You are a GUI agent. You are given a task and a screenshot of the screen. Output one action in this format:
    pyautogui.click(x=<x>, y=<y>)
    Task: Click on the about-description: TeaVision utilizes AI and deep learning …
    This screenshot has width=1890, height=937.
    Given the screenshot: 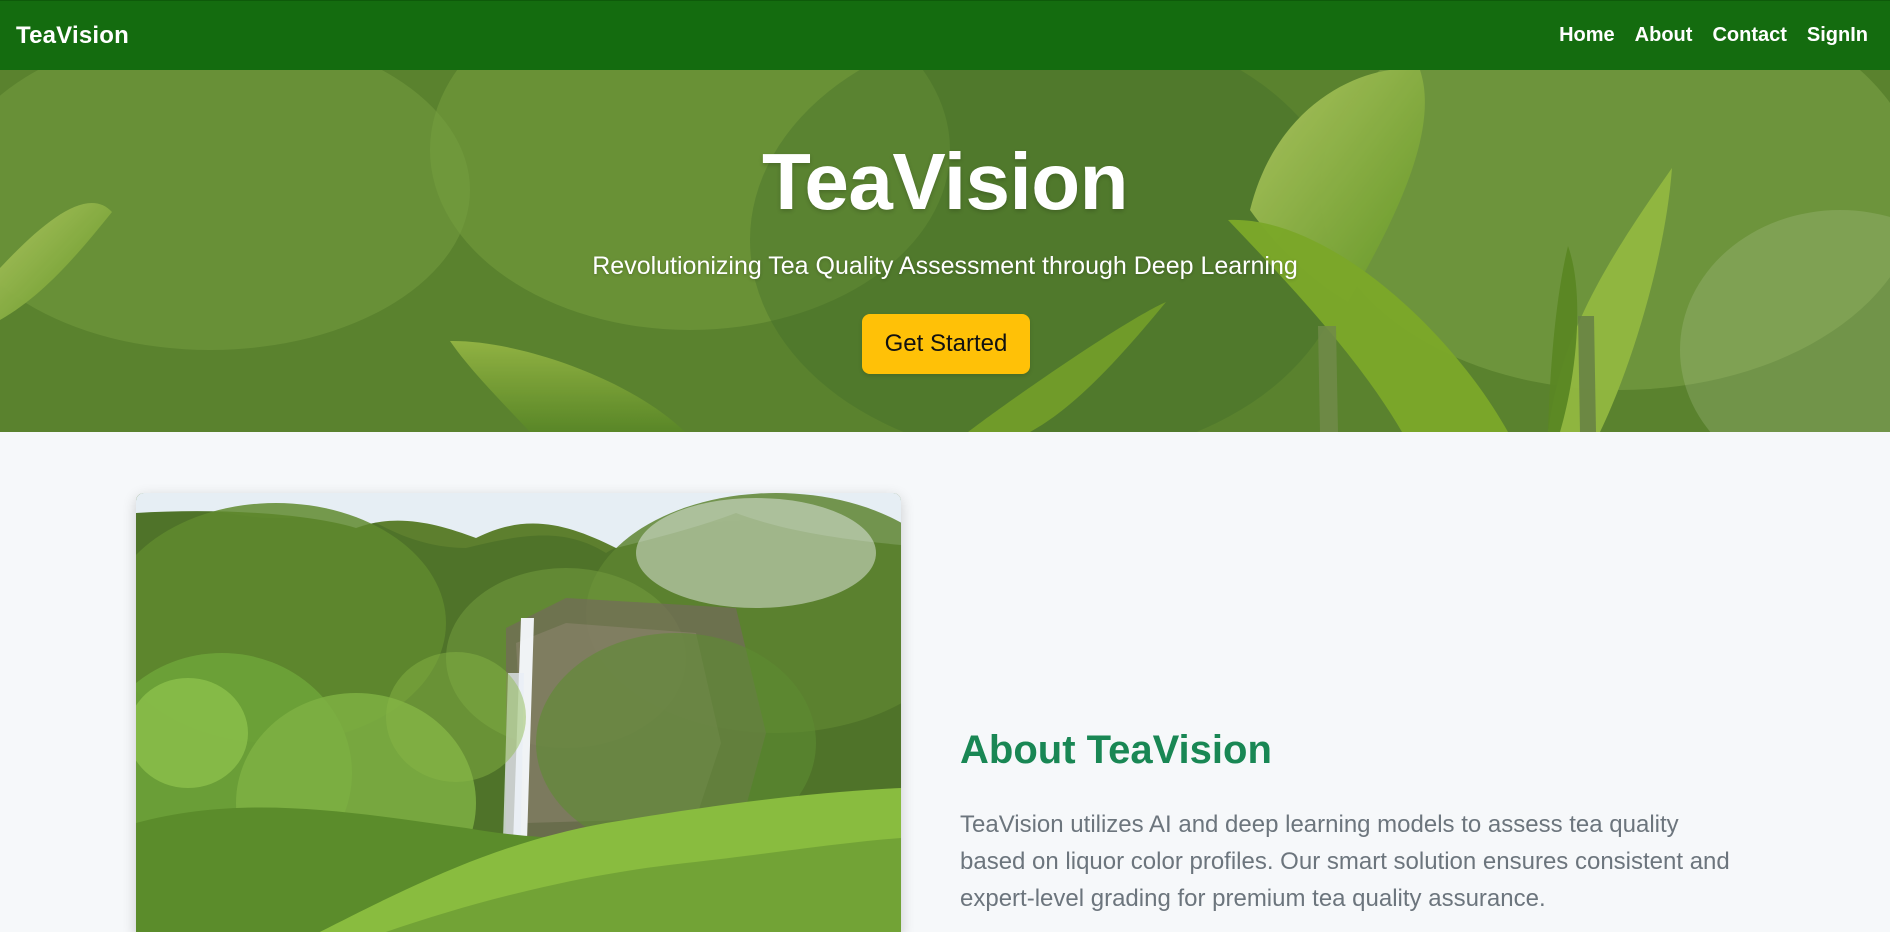 What is the action you would take?
    pyautogui.click(x=1345, y=861)
    